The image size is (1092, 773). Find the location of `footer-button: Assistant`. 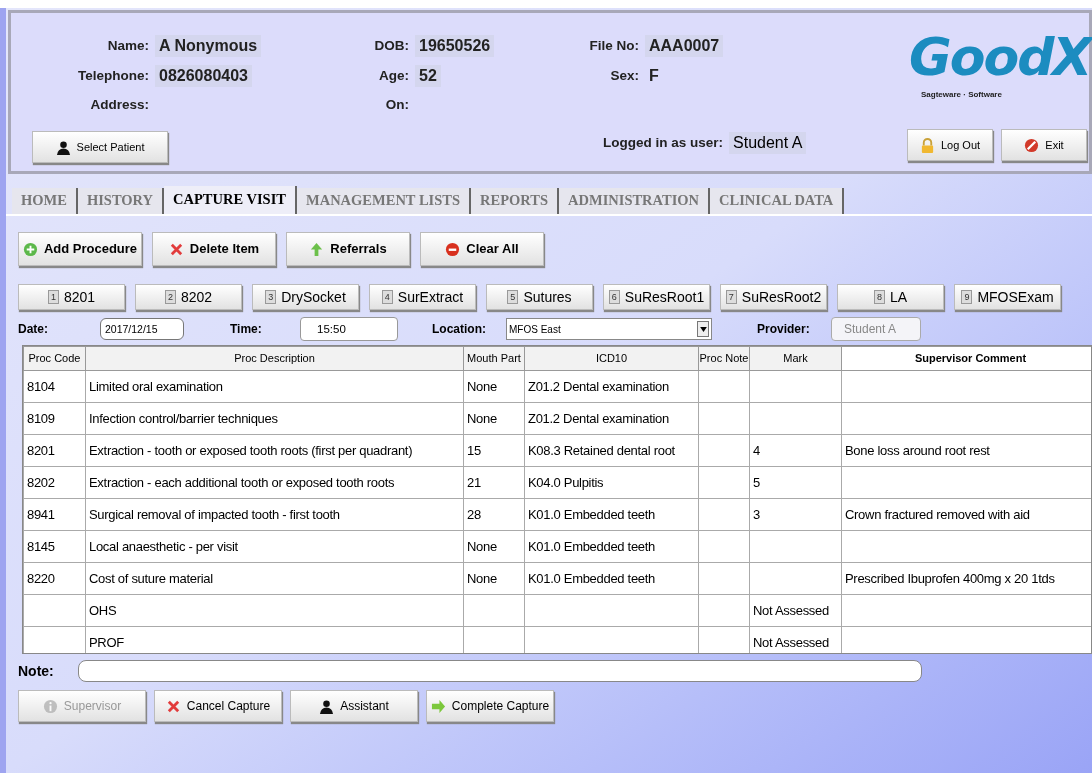

footer-button: Assistant is located at coordinates (354, 706).